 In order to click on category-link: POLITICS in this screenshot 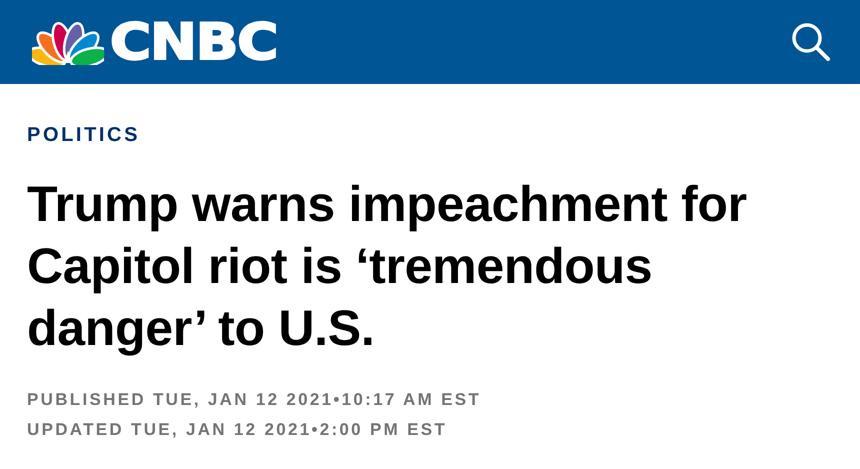, I will do `click(430, 135)`.